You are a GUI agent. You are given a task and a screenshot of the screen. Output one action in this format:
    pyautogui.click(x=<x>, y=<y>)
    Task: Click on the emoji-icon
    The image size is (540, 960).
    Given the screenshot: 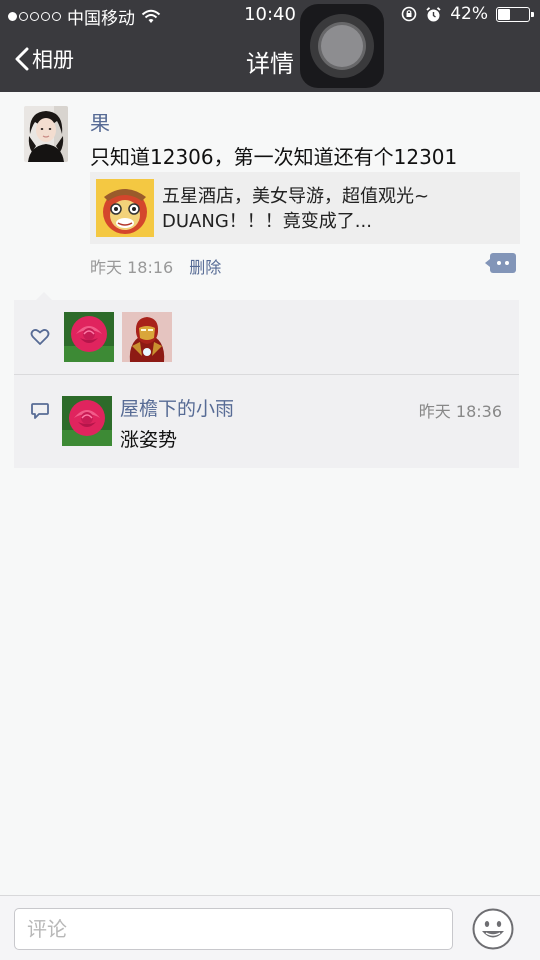 What is the action you would take?
    pyautogui.click(x=493, y=929)
    